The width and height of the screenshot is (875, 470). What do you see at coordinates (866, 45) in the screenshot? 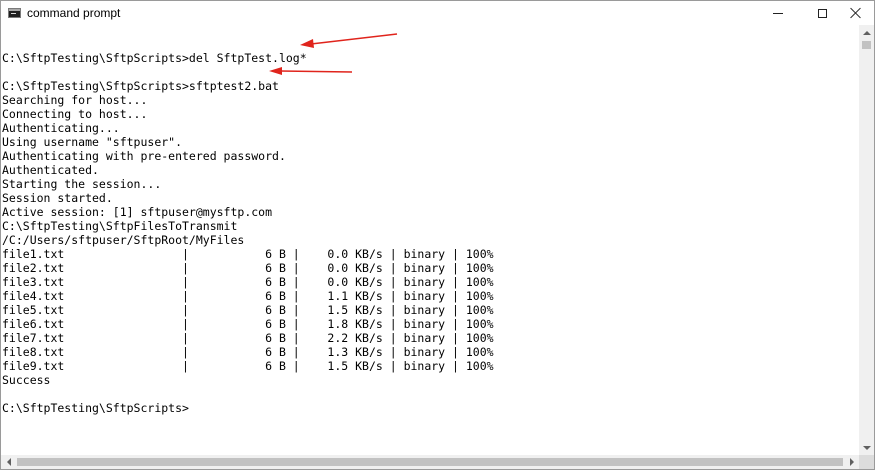
I see `vertical-scroll-thumb` at bounding box center [866, 45].